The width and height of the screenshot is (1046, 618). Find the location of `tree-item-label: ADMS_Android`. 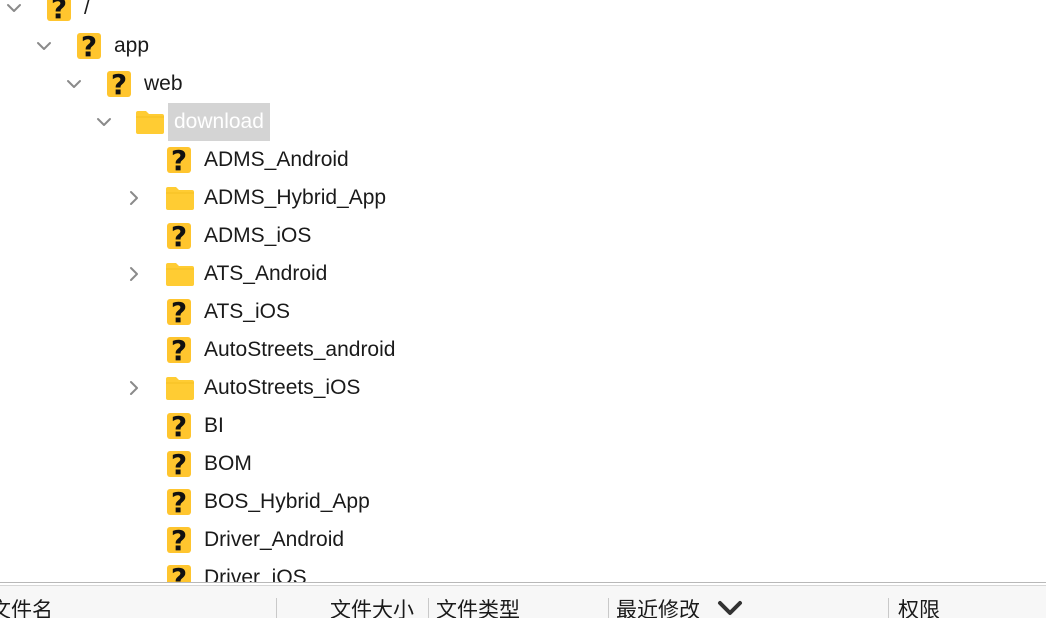

tree-item-label: ADMS_Android is located at coordinates (276, 160).